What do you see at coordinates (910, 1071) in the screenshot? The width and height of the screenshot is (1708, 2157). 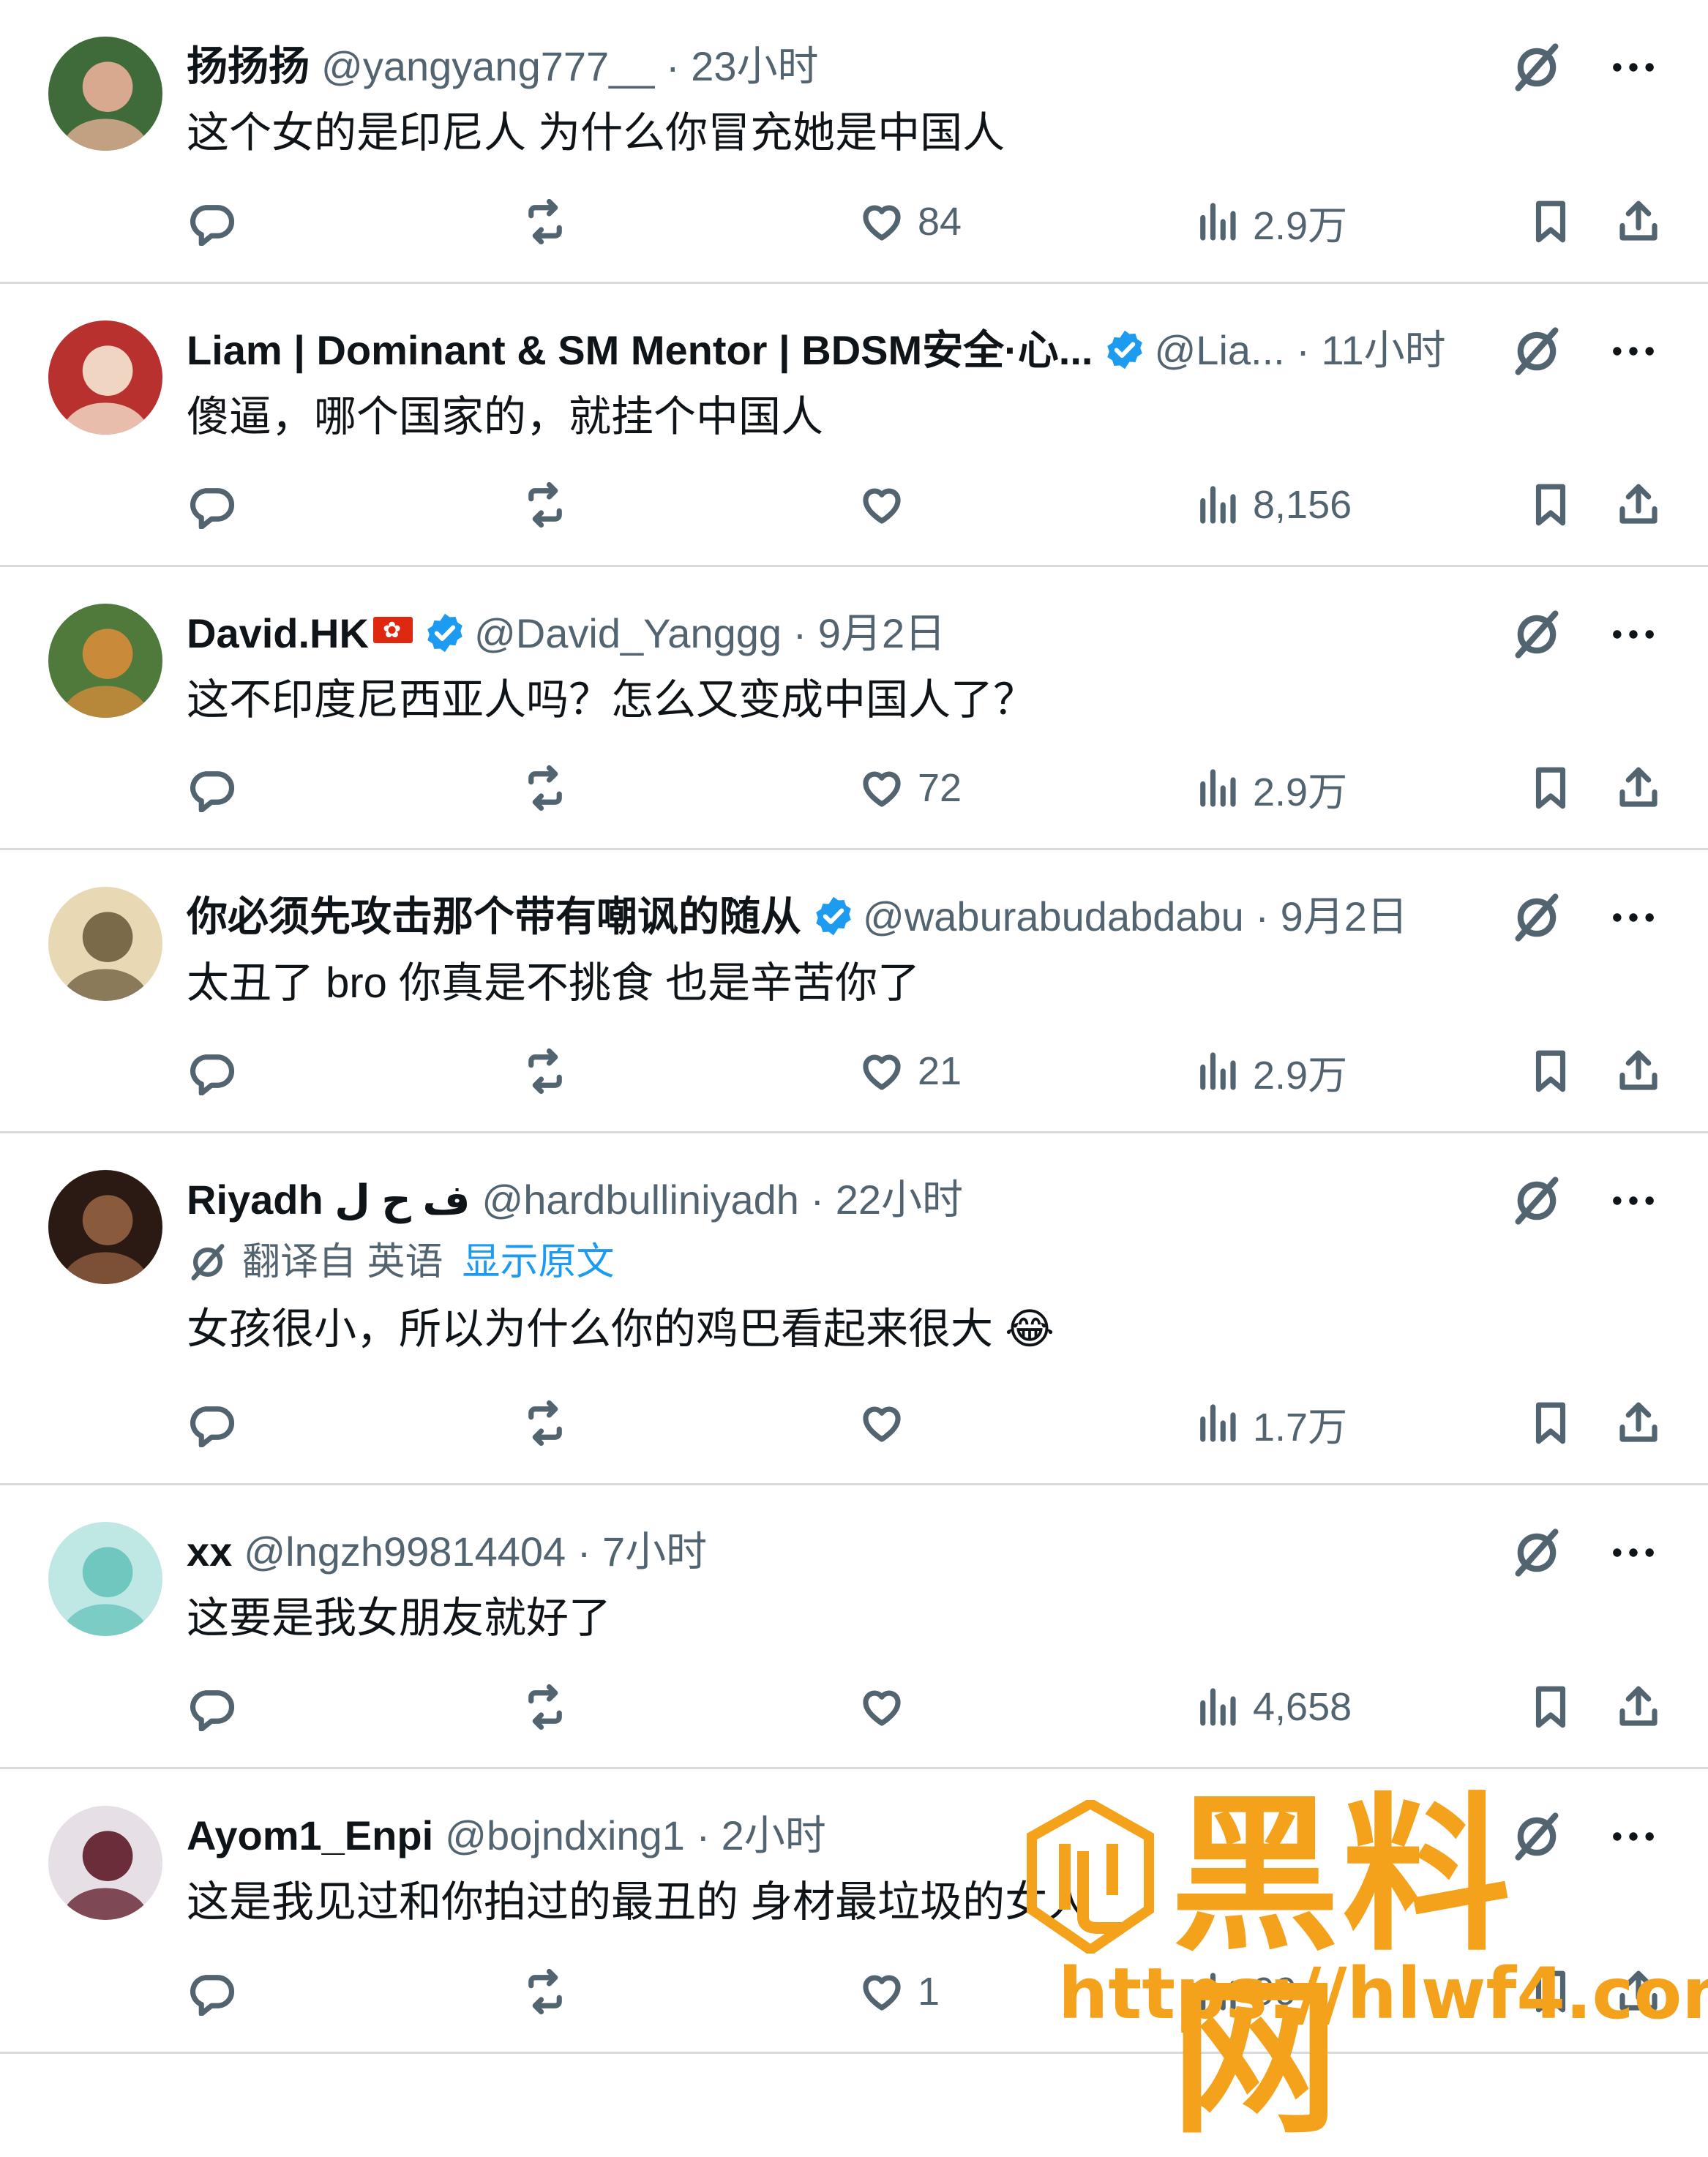 I see `like-button: 21` at bounding box center [910, 1071].